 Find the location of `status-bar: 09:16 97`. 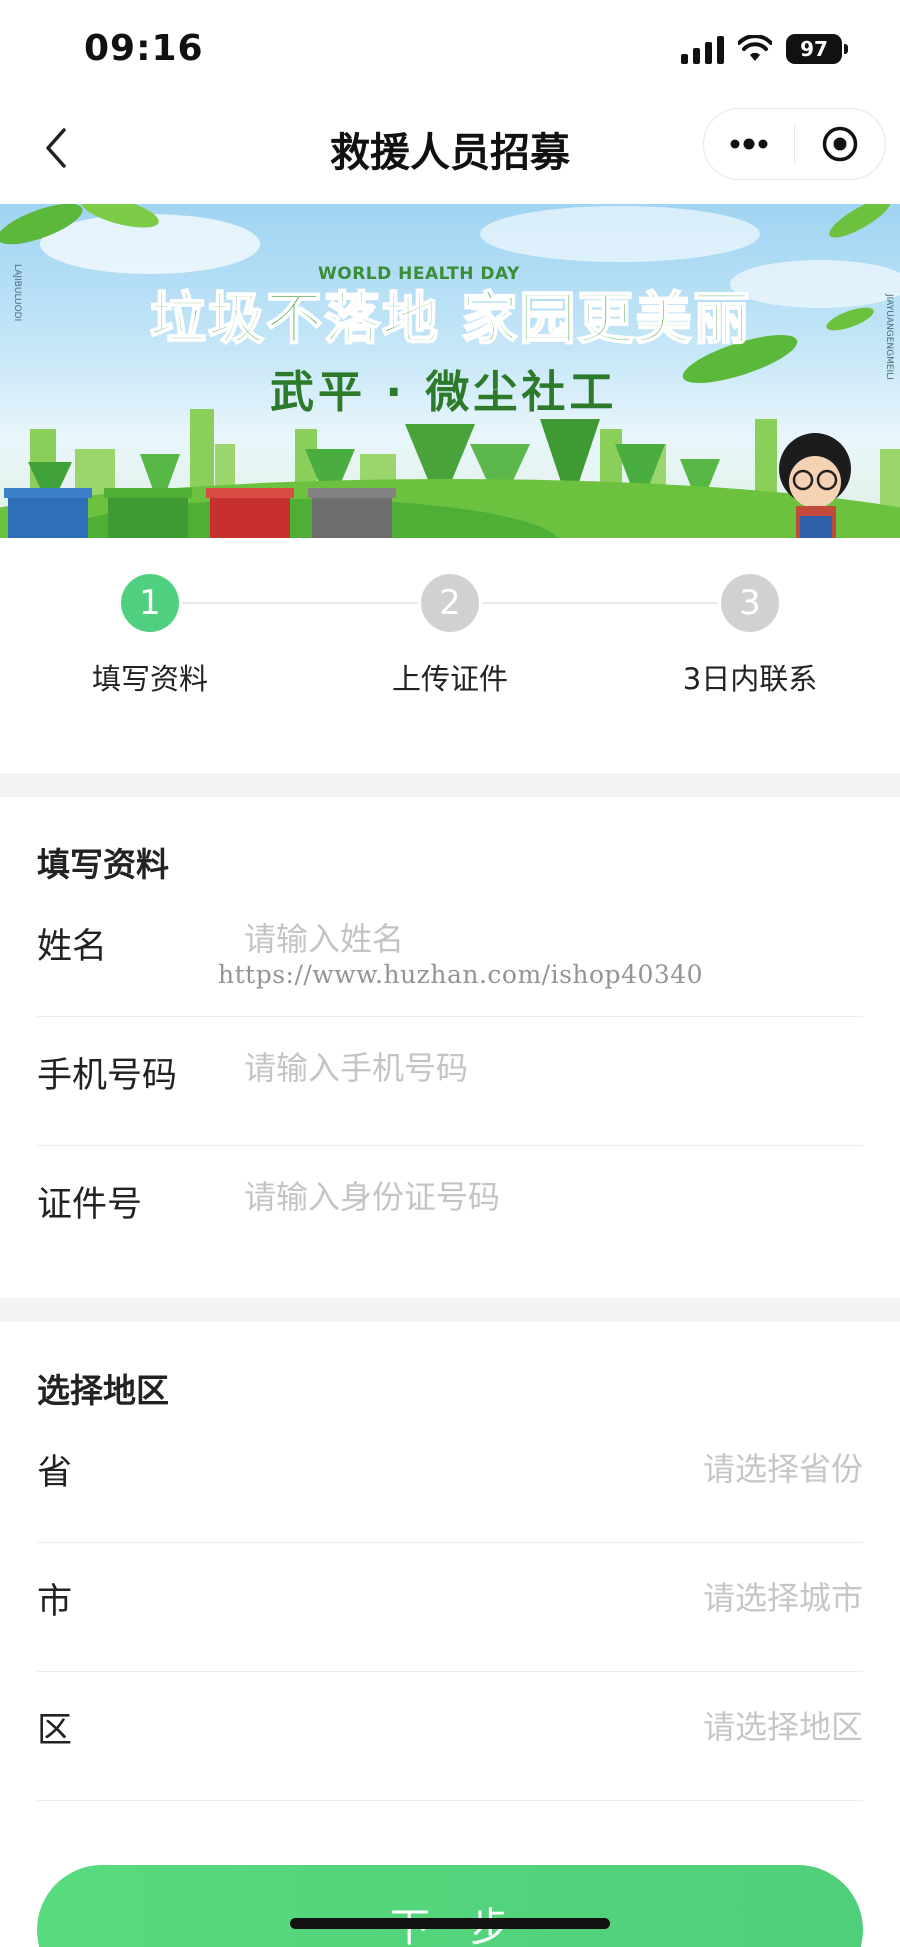

status-bar: 09:16 97 is located at coordinates (450, 50).